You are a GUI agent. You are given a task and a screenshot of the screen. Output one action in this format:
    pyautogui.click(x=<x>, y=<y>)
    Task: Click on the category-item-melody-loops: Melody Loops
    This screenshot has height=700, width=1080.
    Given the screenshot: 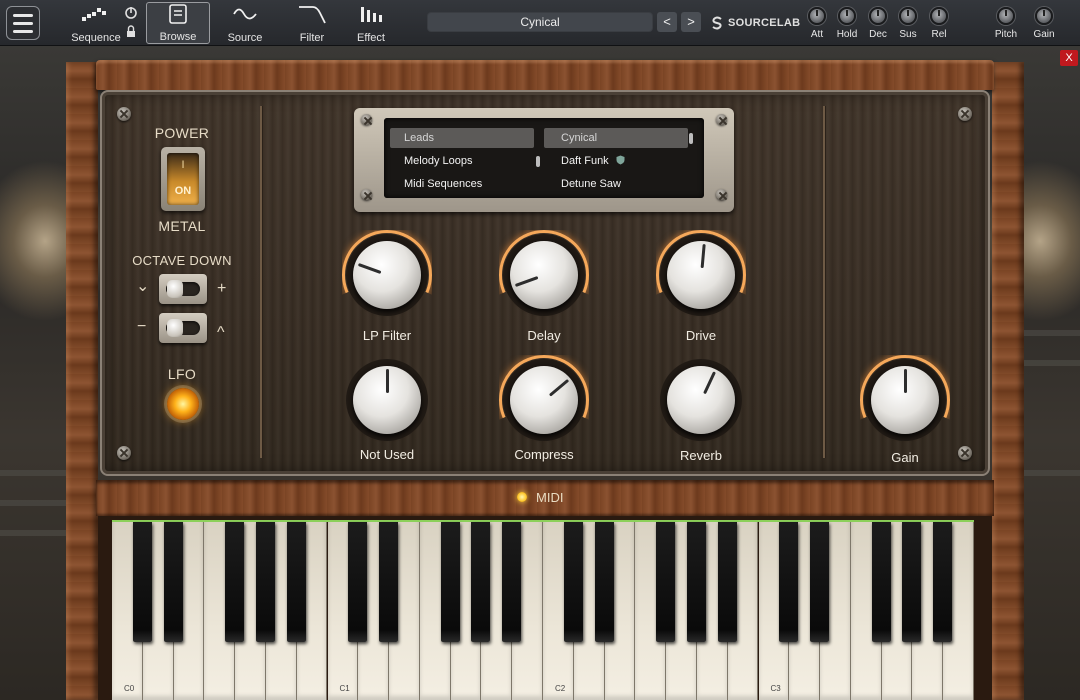 What is the action you would take?
    pyautogui.click(x=462, y=161)
    